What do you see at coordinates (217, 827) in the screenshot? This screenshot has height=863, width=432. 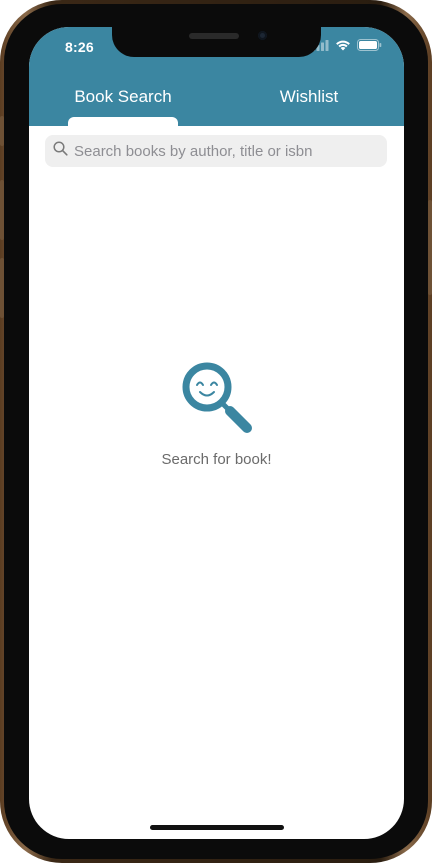 I see `home-indicator` at bounding box center [217, 827].